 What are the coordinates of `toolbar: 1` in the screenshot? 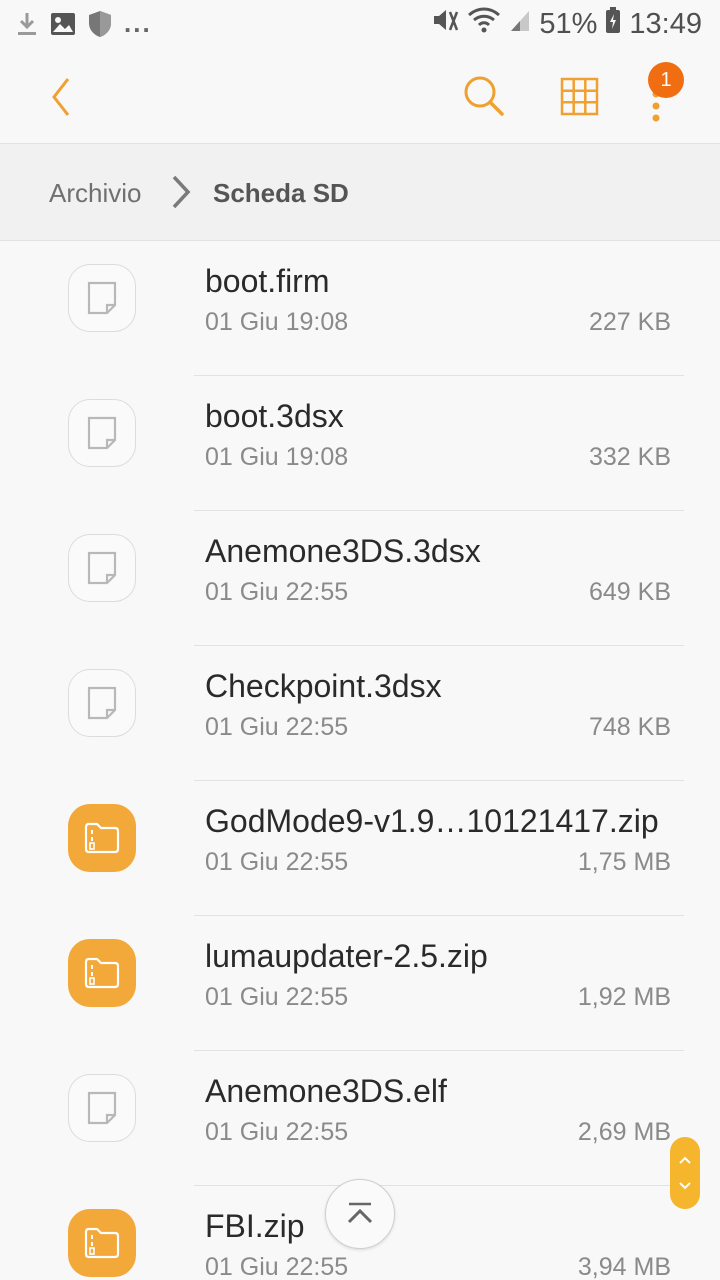 It's located at (360, 97).